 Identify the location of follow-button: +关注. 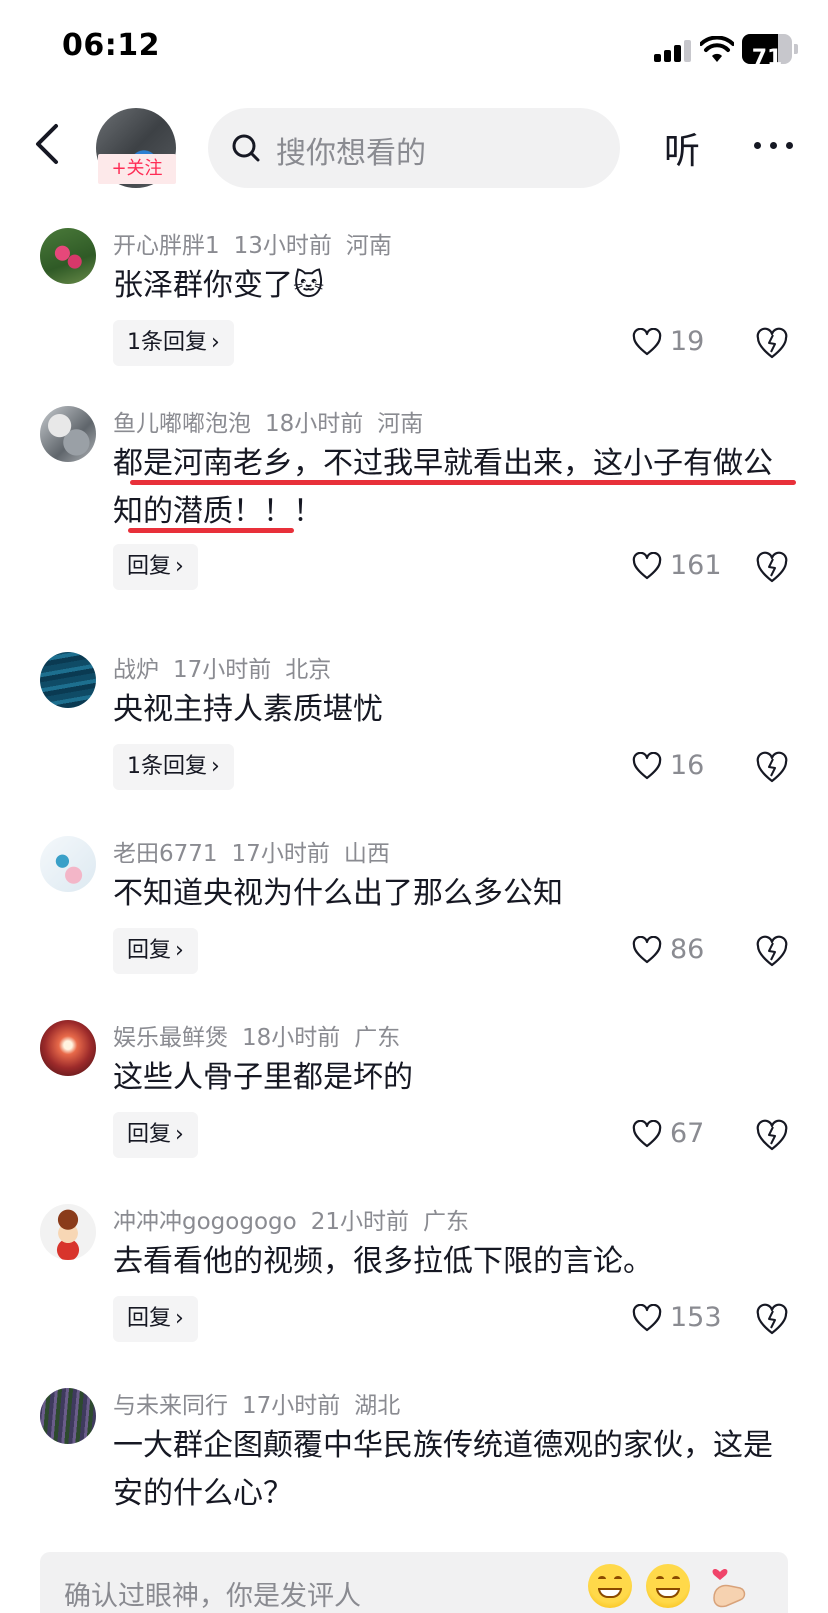
(137, 169).